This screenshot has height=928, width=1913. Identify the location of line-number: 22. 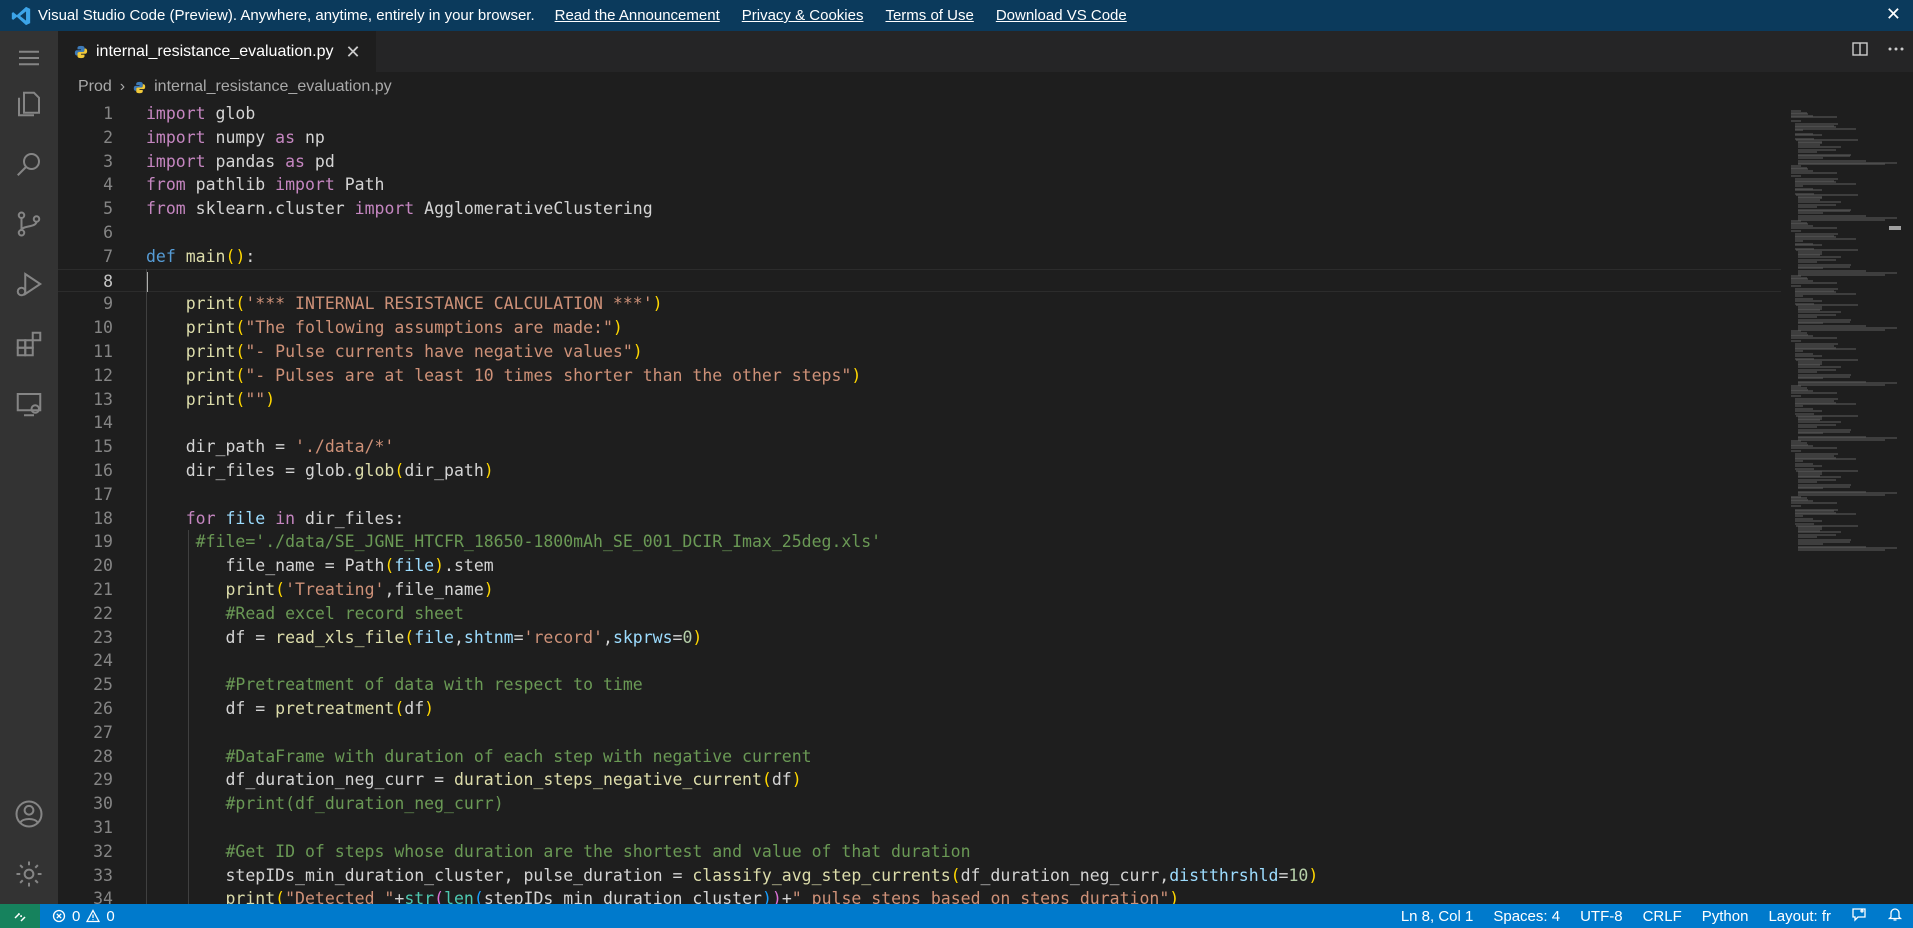
(103, 613).